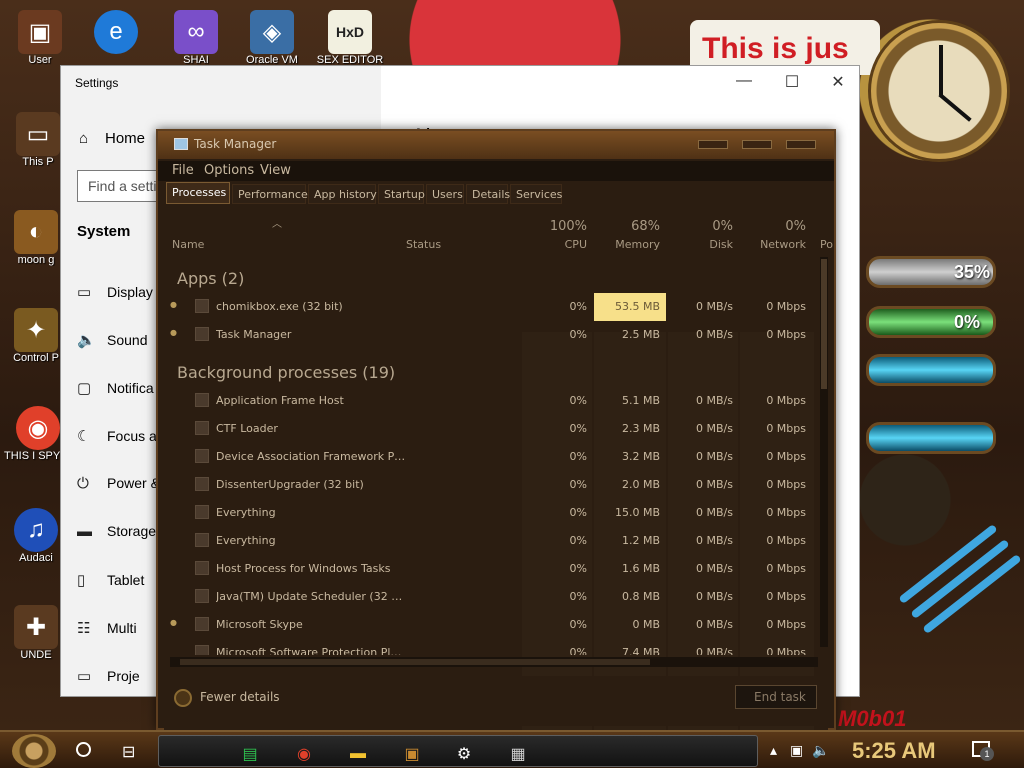  I want to click on column-header-memory: Memory, so click(632, 244).